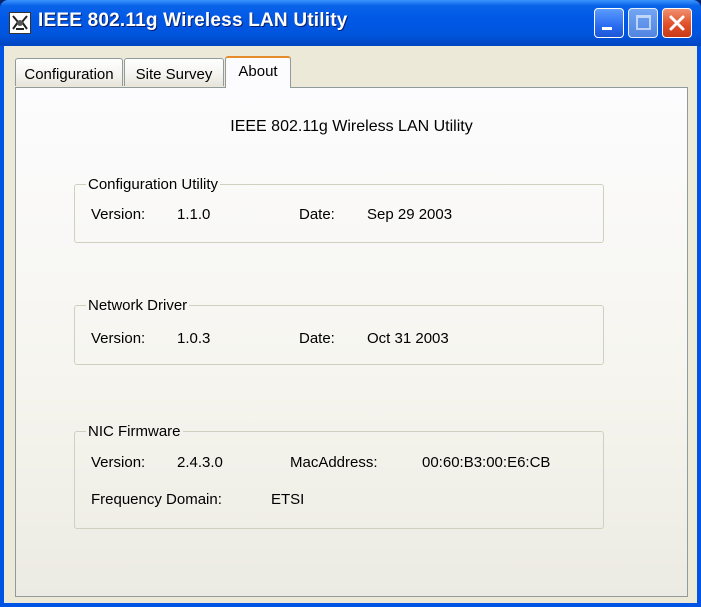  I want to click on about-heading: IEEE 802.11g Wireless LAN Utility, so click(351, 126).